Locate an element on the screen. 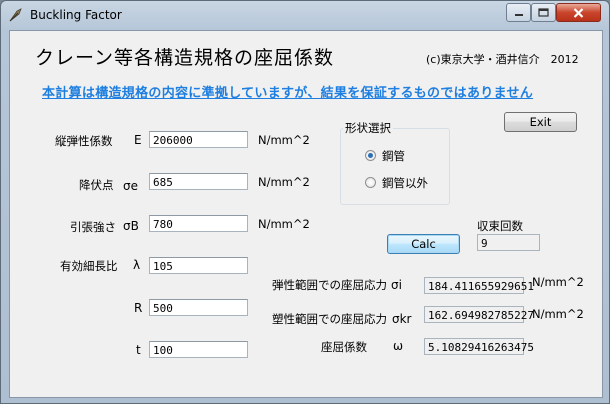  buckling-factor-field: 5.10829416263475 is located at coordinates (479, 346).